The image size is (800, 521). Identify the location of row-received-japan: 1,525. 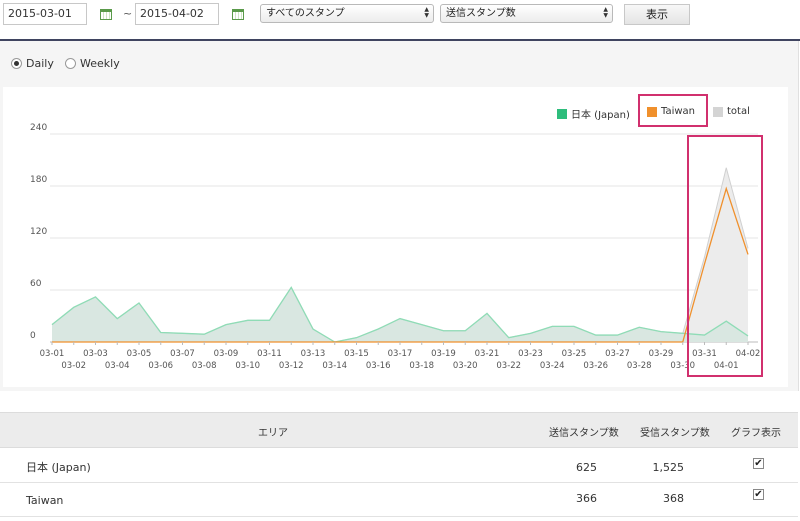
(668, 467).